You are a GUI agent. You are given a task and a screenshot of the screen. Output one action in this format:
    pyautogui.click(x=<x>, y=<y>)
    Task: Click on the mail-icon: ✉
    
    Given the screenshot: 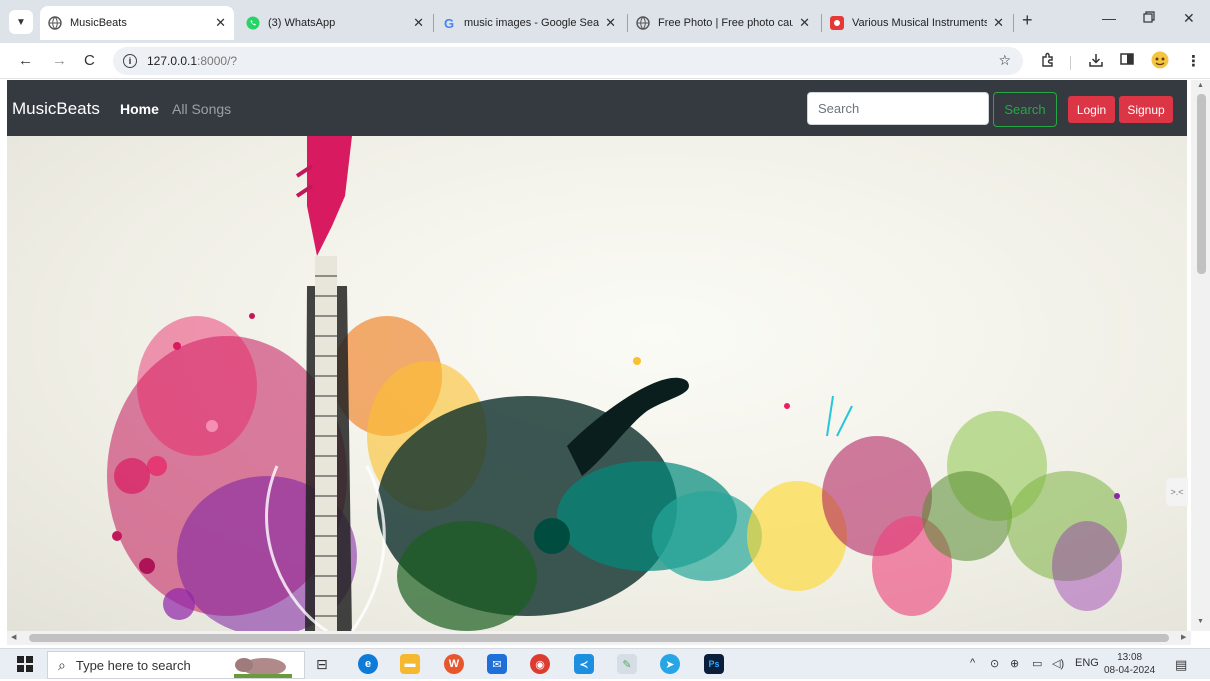 What is the action you would take?
    pyautogui.click(x=497, y=664)
    